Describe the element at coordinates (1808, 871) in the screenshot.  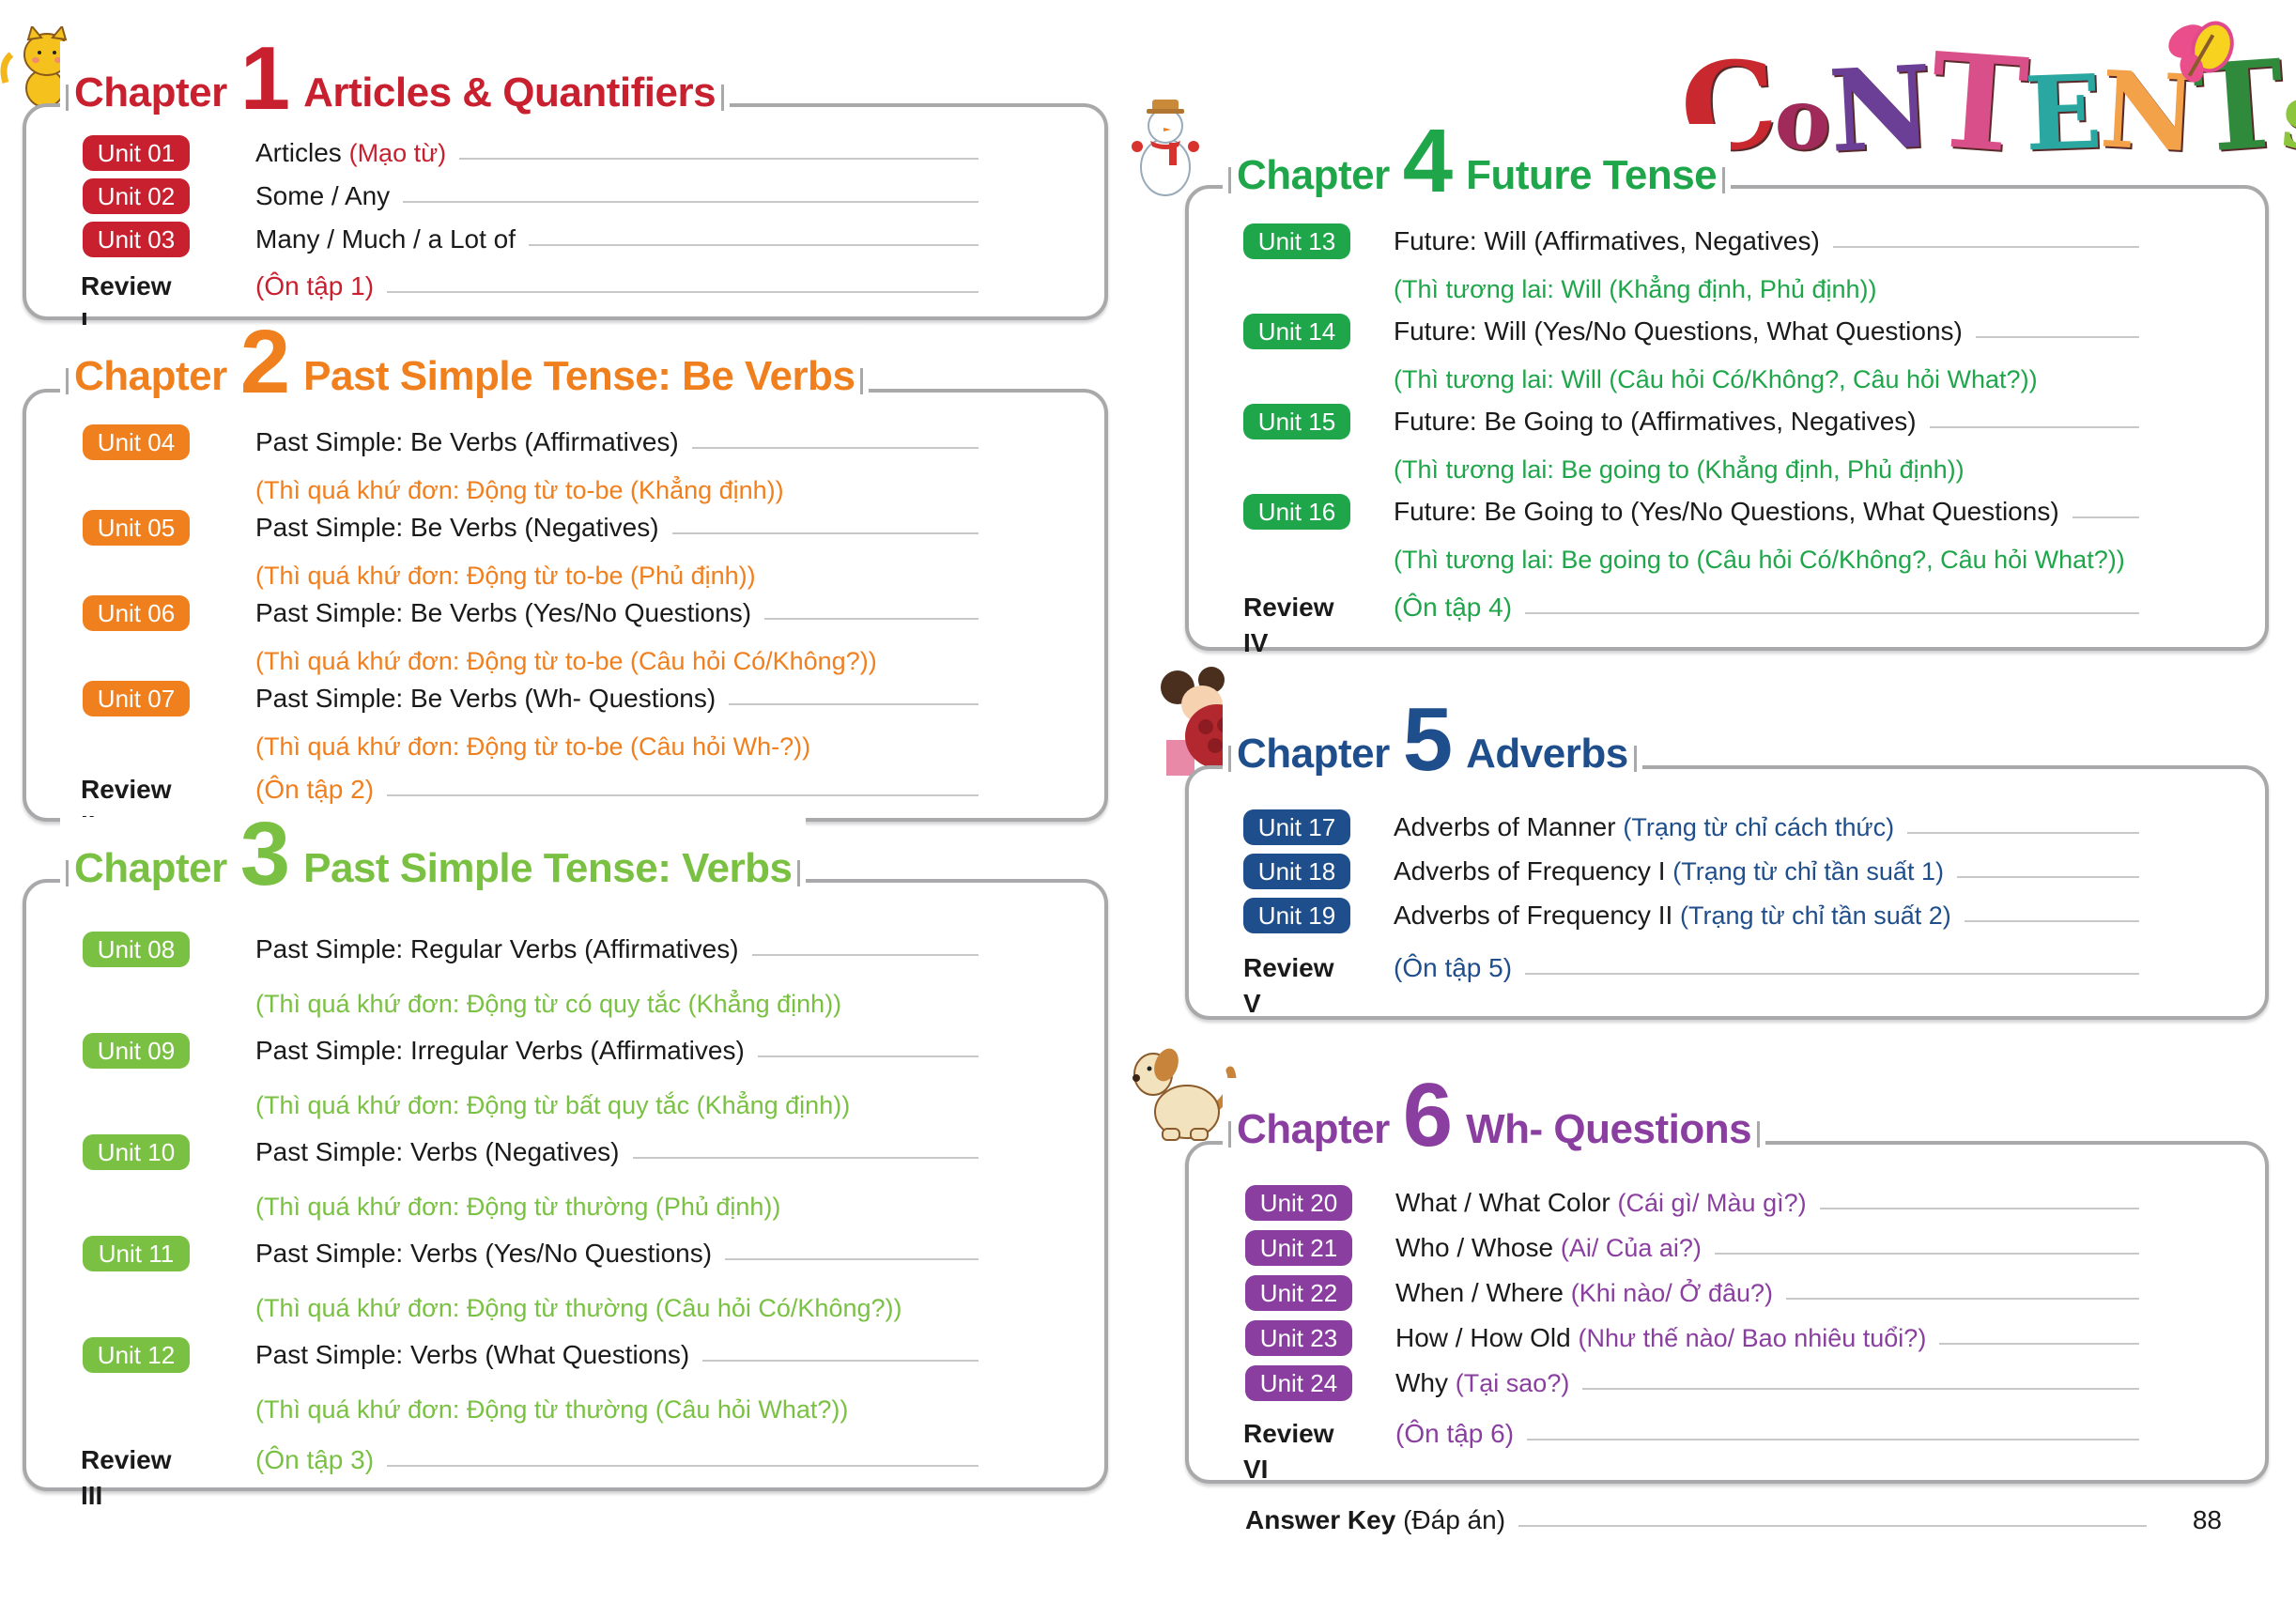
I see `unit-title-vi: (Trạng từ chỉ tần suất 1)` at that location.